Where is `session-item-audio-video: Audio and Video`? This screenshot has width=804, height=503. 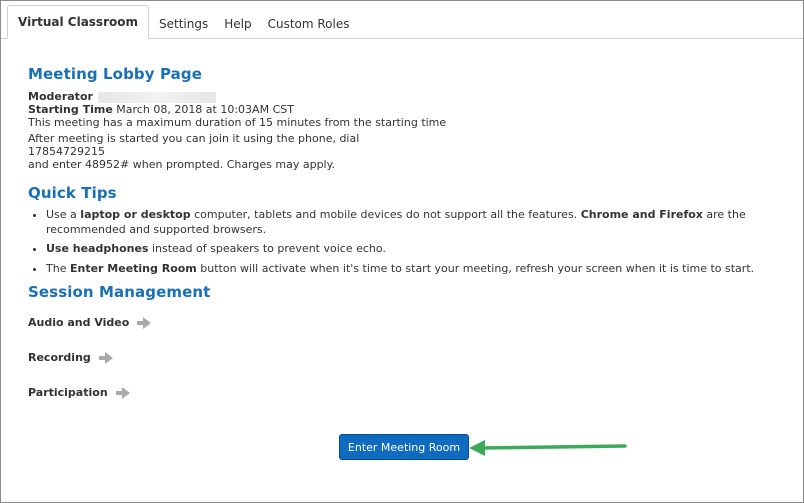
session-item-audio-video: Audio and Video is located at coordinates (90, 322).